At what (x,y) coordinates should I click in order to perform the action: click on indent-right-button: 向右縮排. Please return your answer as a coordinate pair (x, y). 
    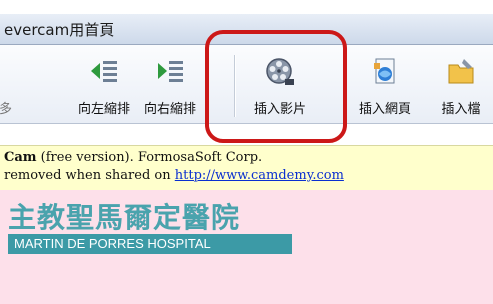
    Looking at the image, I should click on (170, 84).